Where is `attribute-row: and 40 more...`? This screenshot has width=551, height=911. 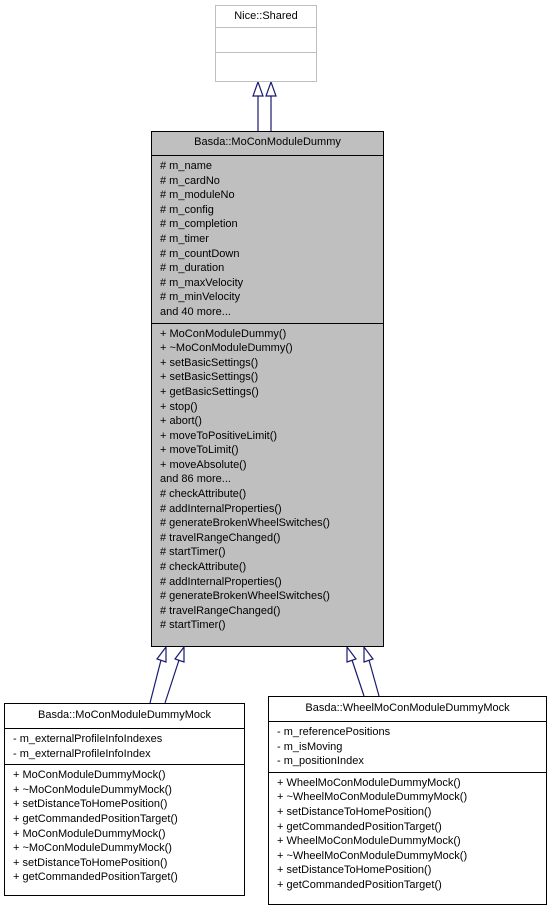
attribute-row: and 40 more... is located at coordinates (271, 312).